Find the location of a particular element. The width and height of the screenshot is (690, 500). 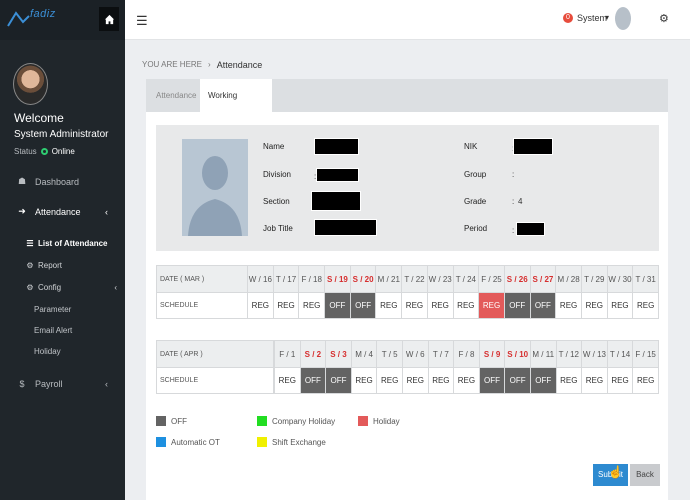

nav-list-of-attendance: ☰ List of Attendance is located at coordinates (66, 243).